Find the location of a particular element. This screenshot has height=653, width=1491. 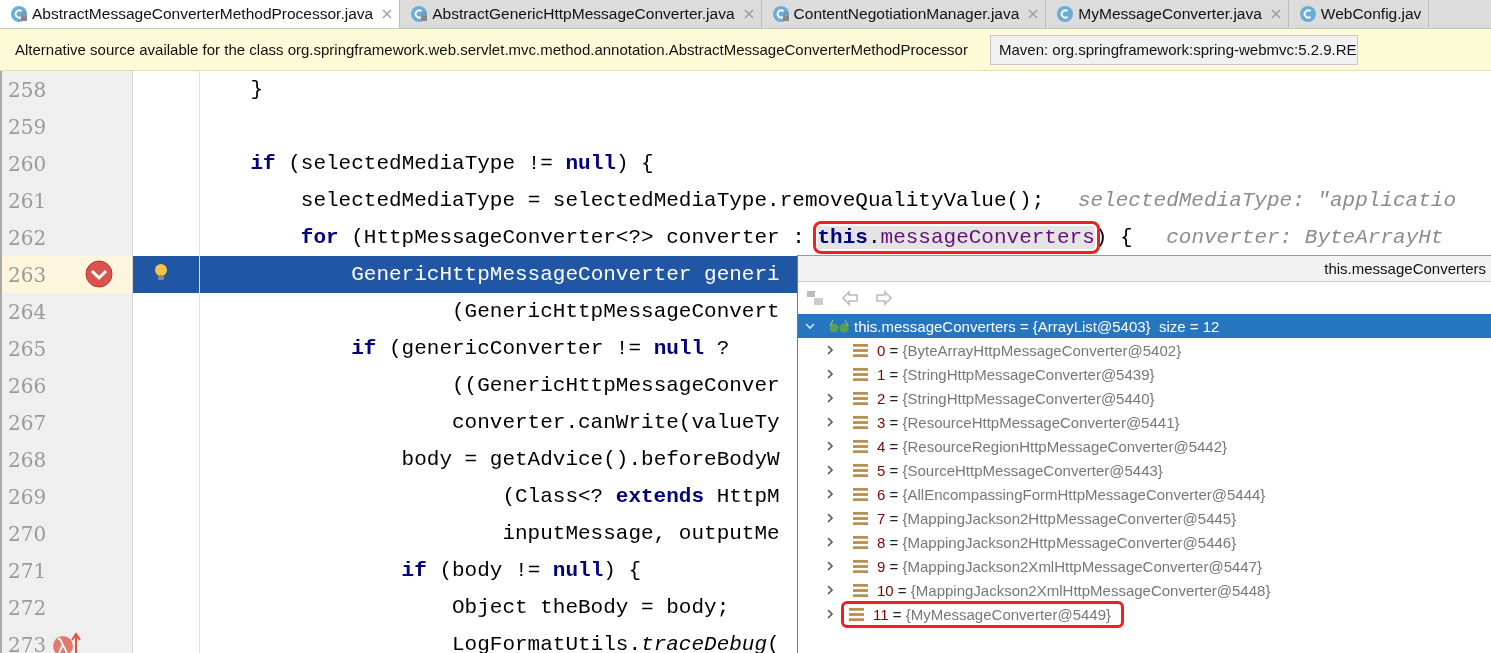

line-number: 270 is located at coordinates (27, 533).